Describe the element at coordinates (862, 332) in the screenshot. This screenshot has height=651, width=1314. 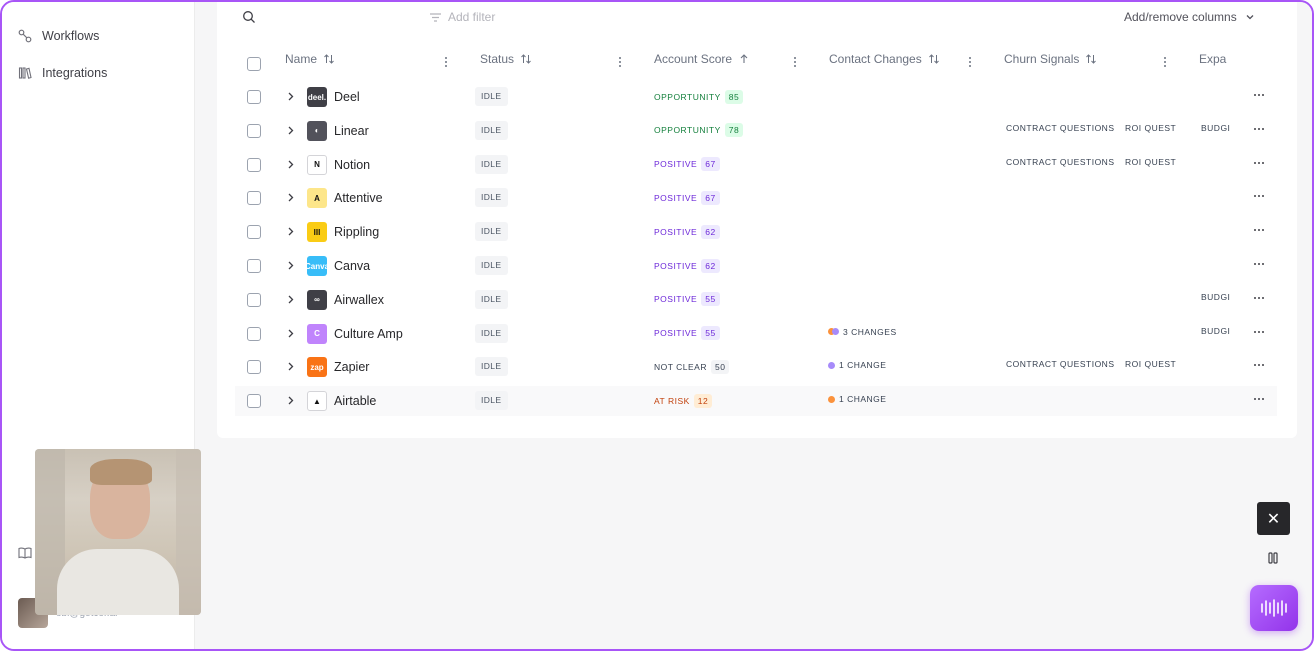
I see `contact-changes-badge: 3 CHANGES` at that location.